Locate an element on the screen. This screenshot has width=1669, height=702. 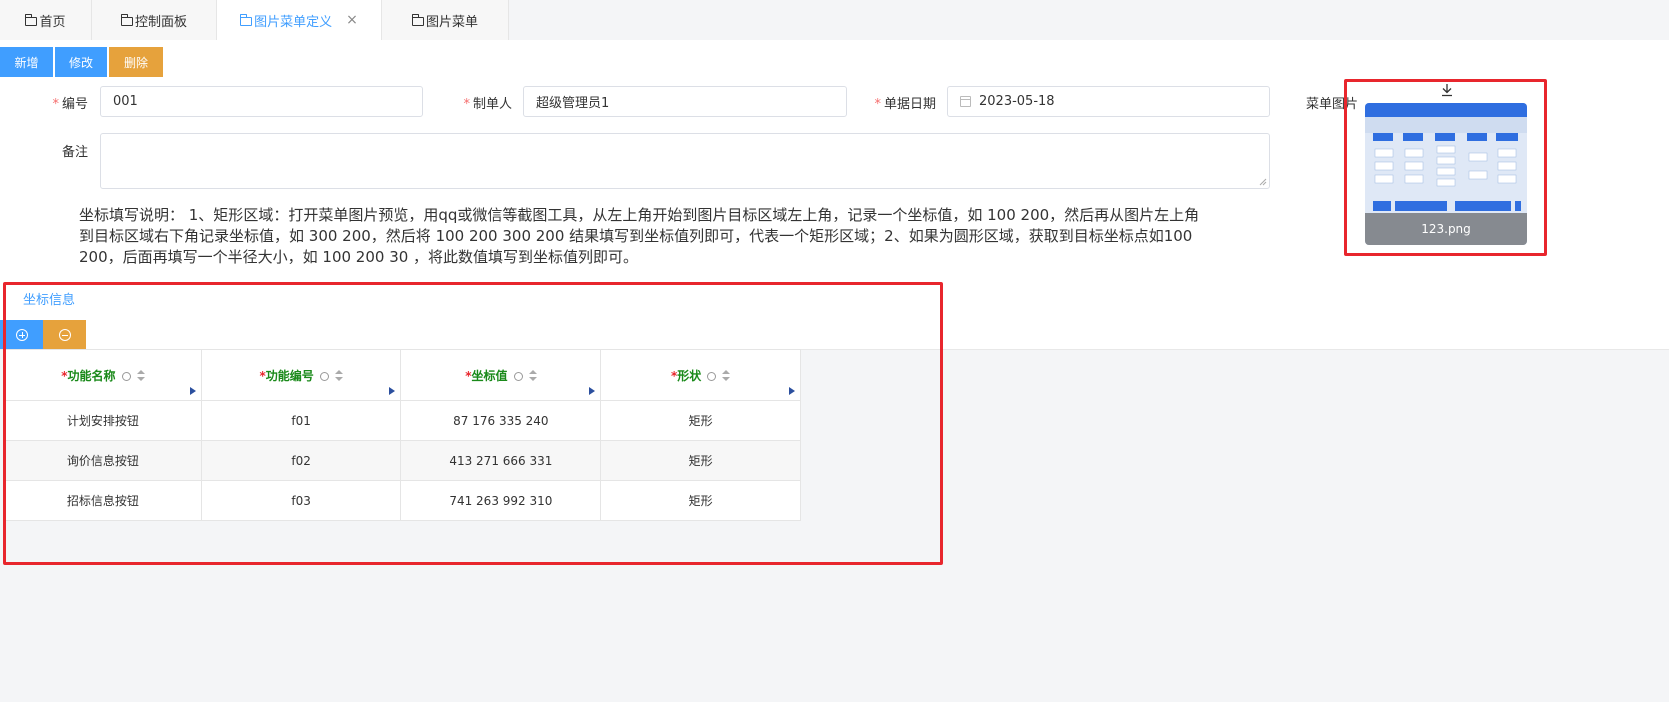
cell-function-name: 计划安排按钮 is located at coordinates (103, 420).